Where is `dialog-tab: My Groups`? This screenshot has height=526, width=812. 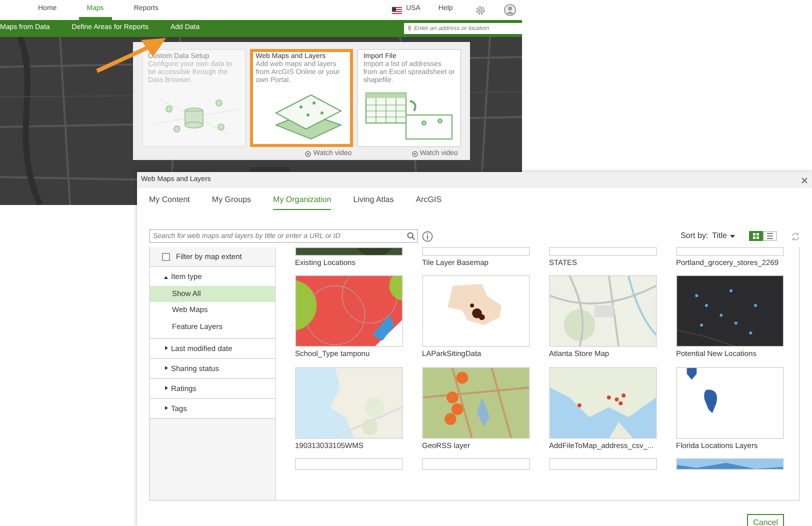 dialog-tab: My Groups is located at coordinates (232, 202).